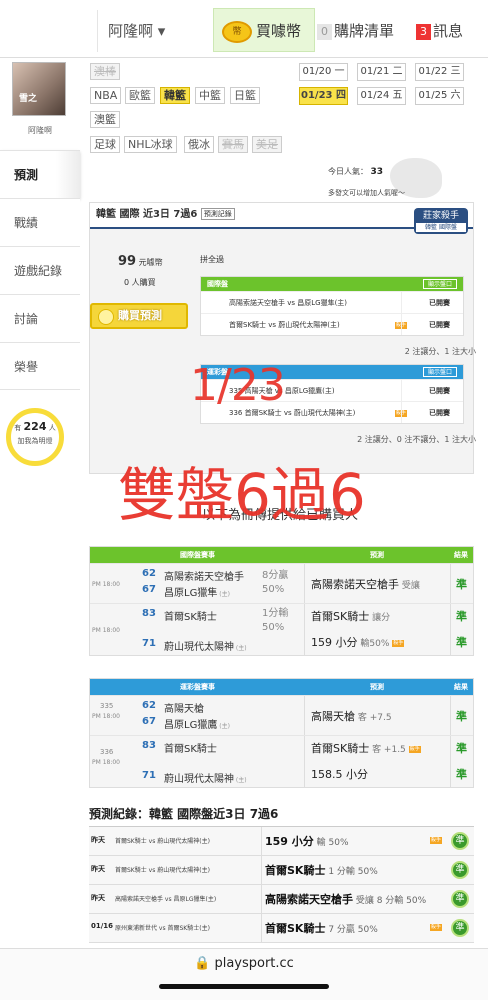 The width and height of the screenshot is (488, 1000). I want to click on date-tab: 01/25 六, so click(439, 96).